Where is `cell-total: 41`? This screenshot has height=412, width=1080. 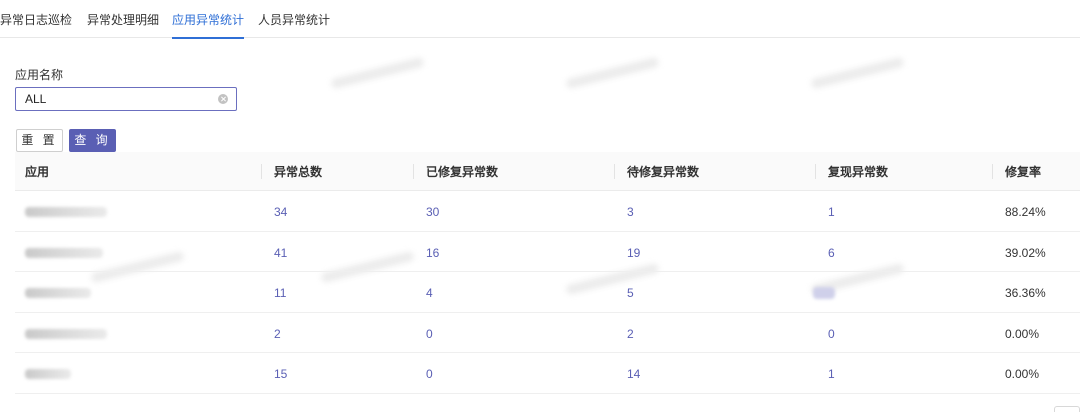 cell-total: 41 is located at coordinates (280, 253).